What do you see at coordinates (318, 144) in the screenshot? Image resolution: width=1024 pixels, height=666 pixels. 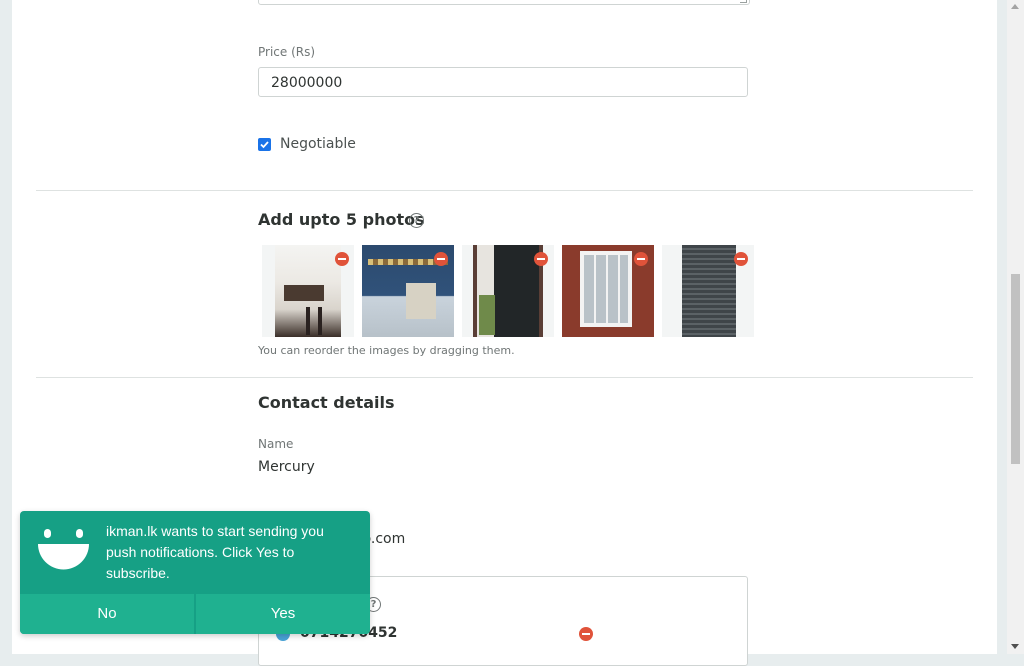 I see `negotiable-label: Negotiable` at bounding box center [318, 144].